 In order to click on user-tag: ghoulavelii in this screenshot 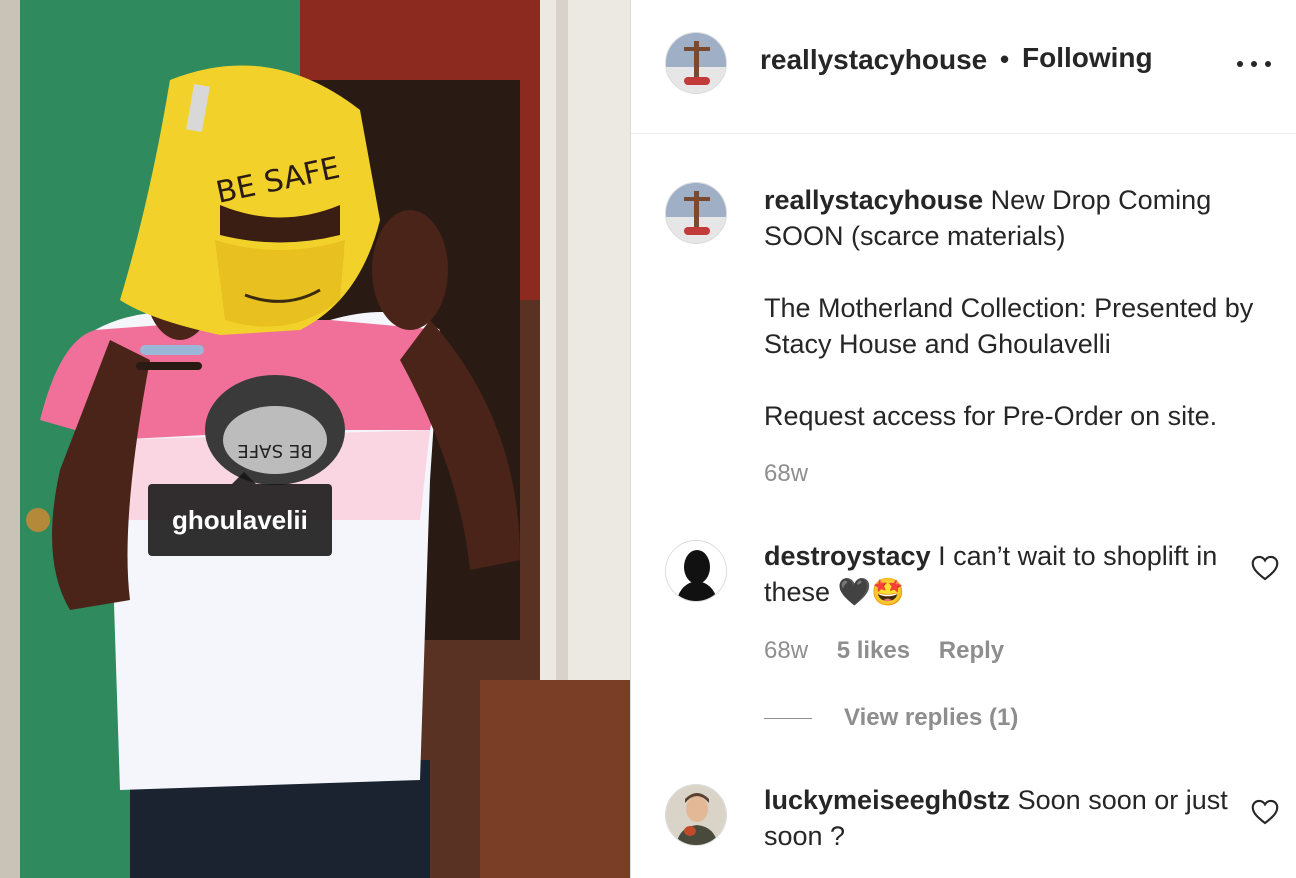, I will do `click(240, 514)`.